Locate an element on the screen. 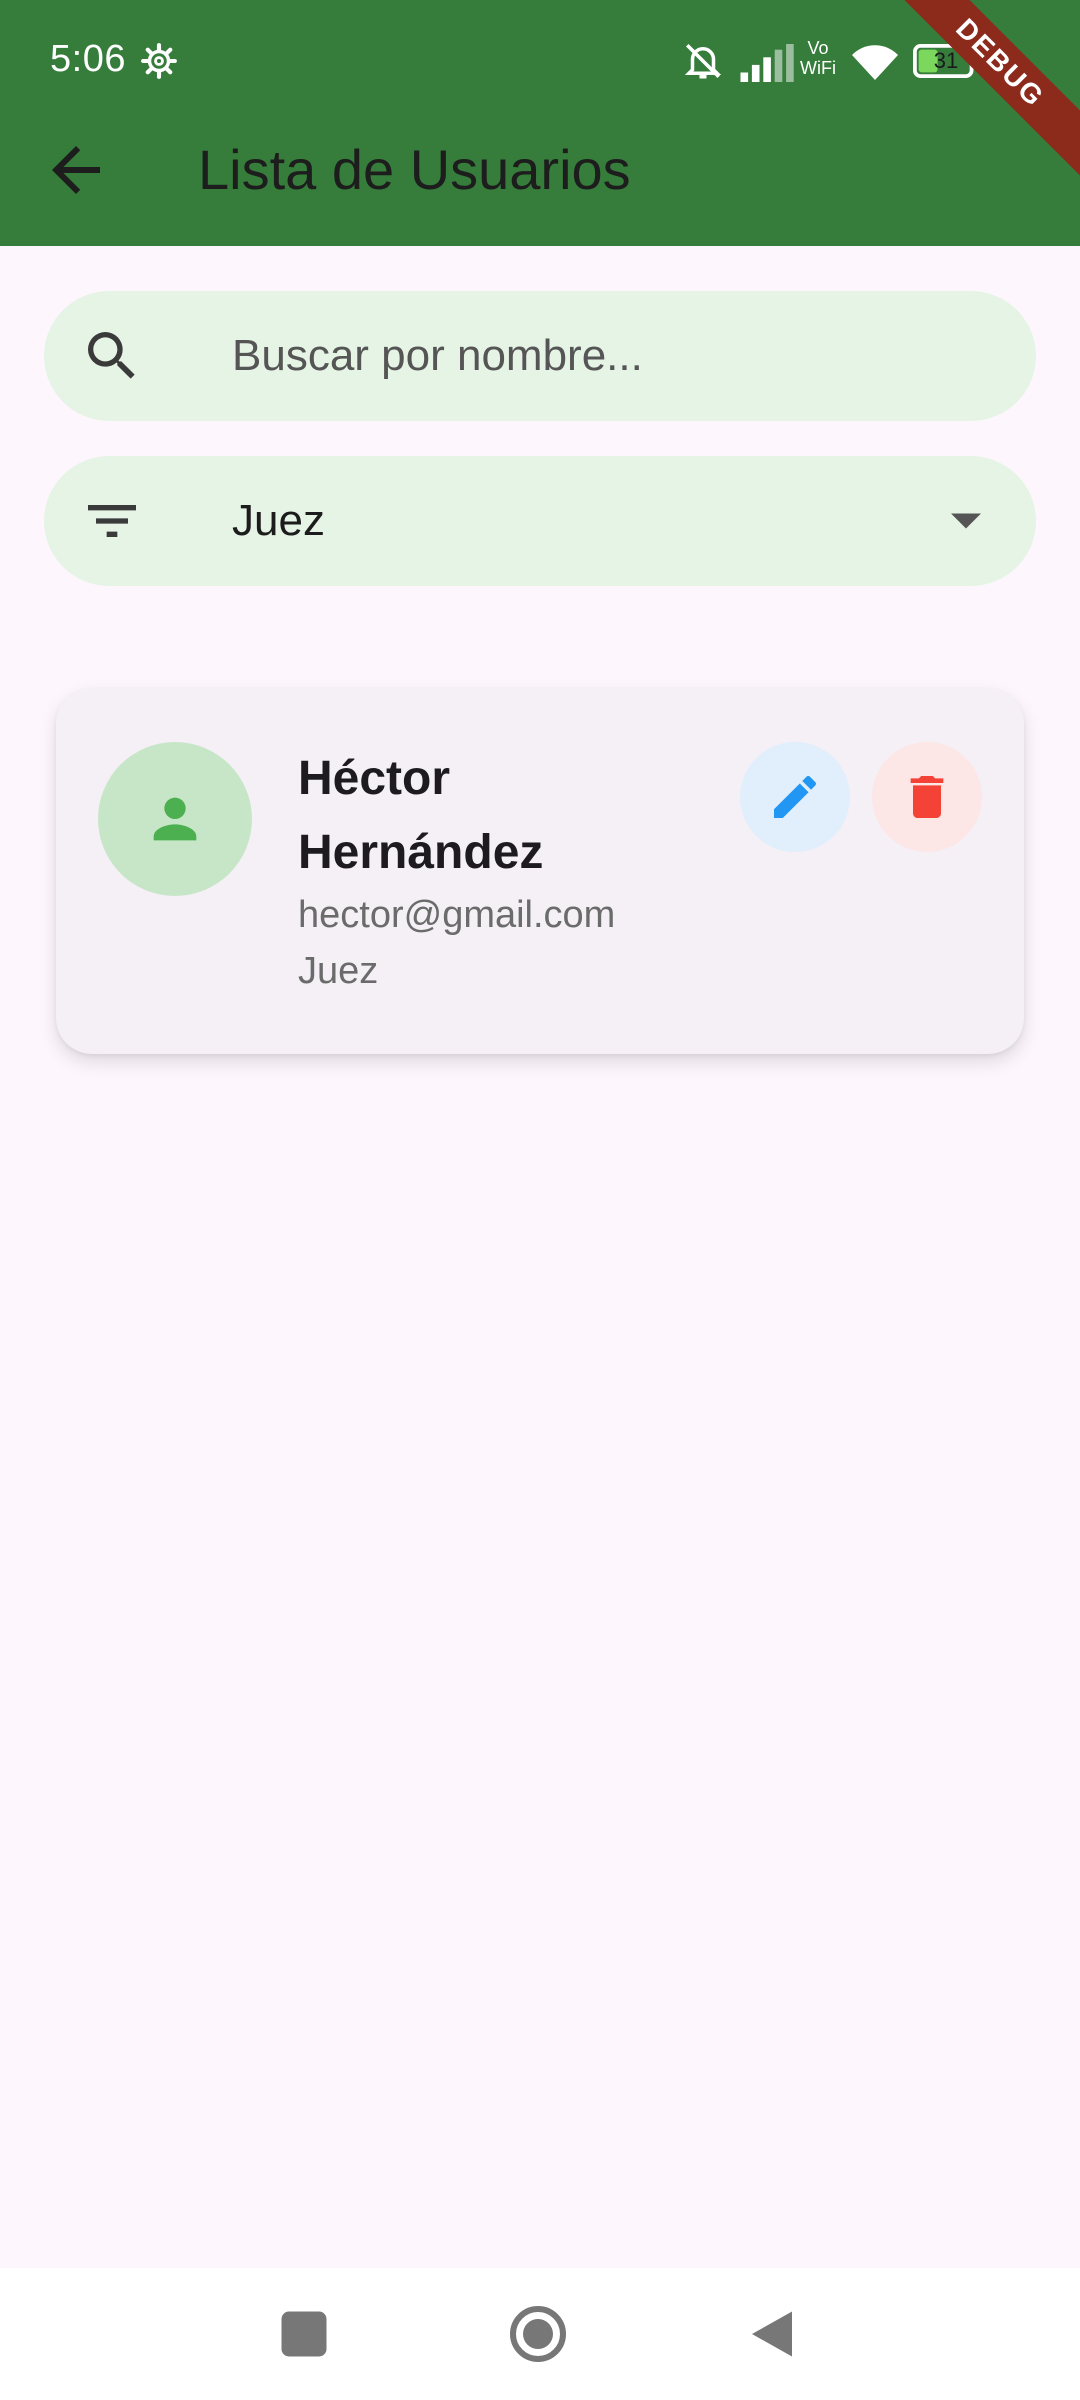 The width and height of the screenshot is (1080, 2400). mute-bell-icon is located at coordinates (703, 61).